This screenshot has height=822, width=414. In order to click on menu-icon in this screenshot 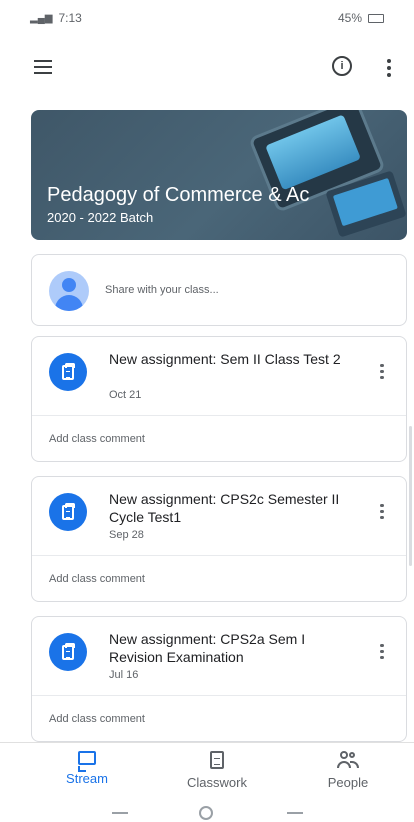, I will do `click(47, 68)`.